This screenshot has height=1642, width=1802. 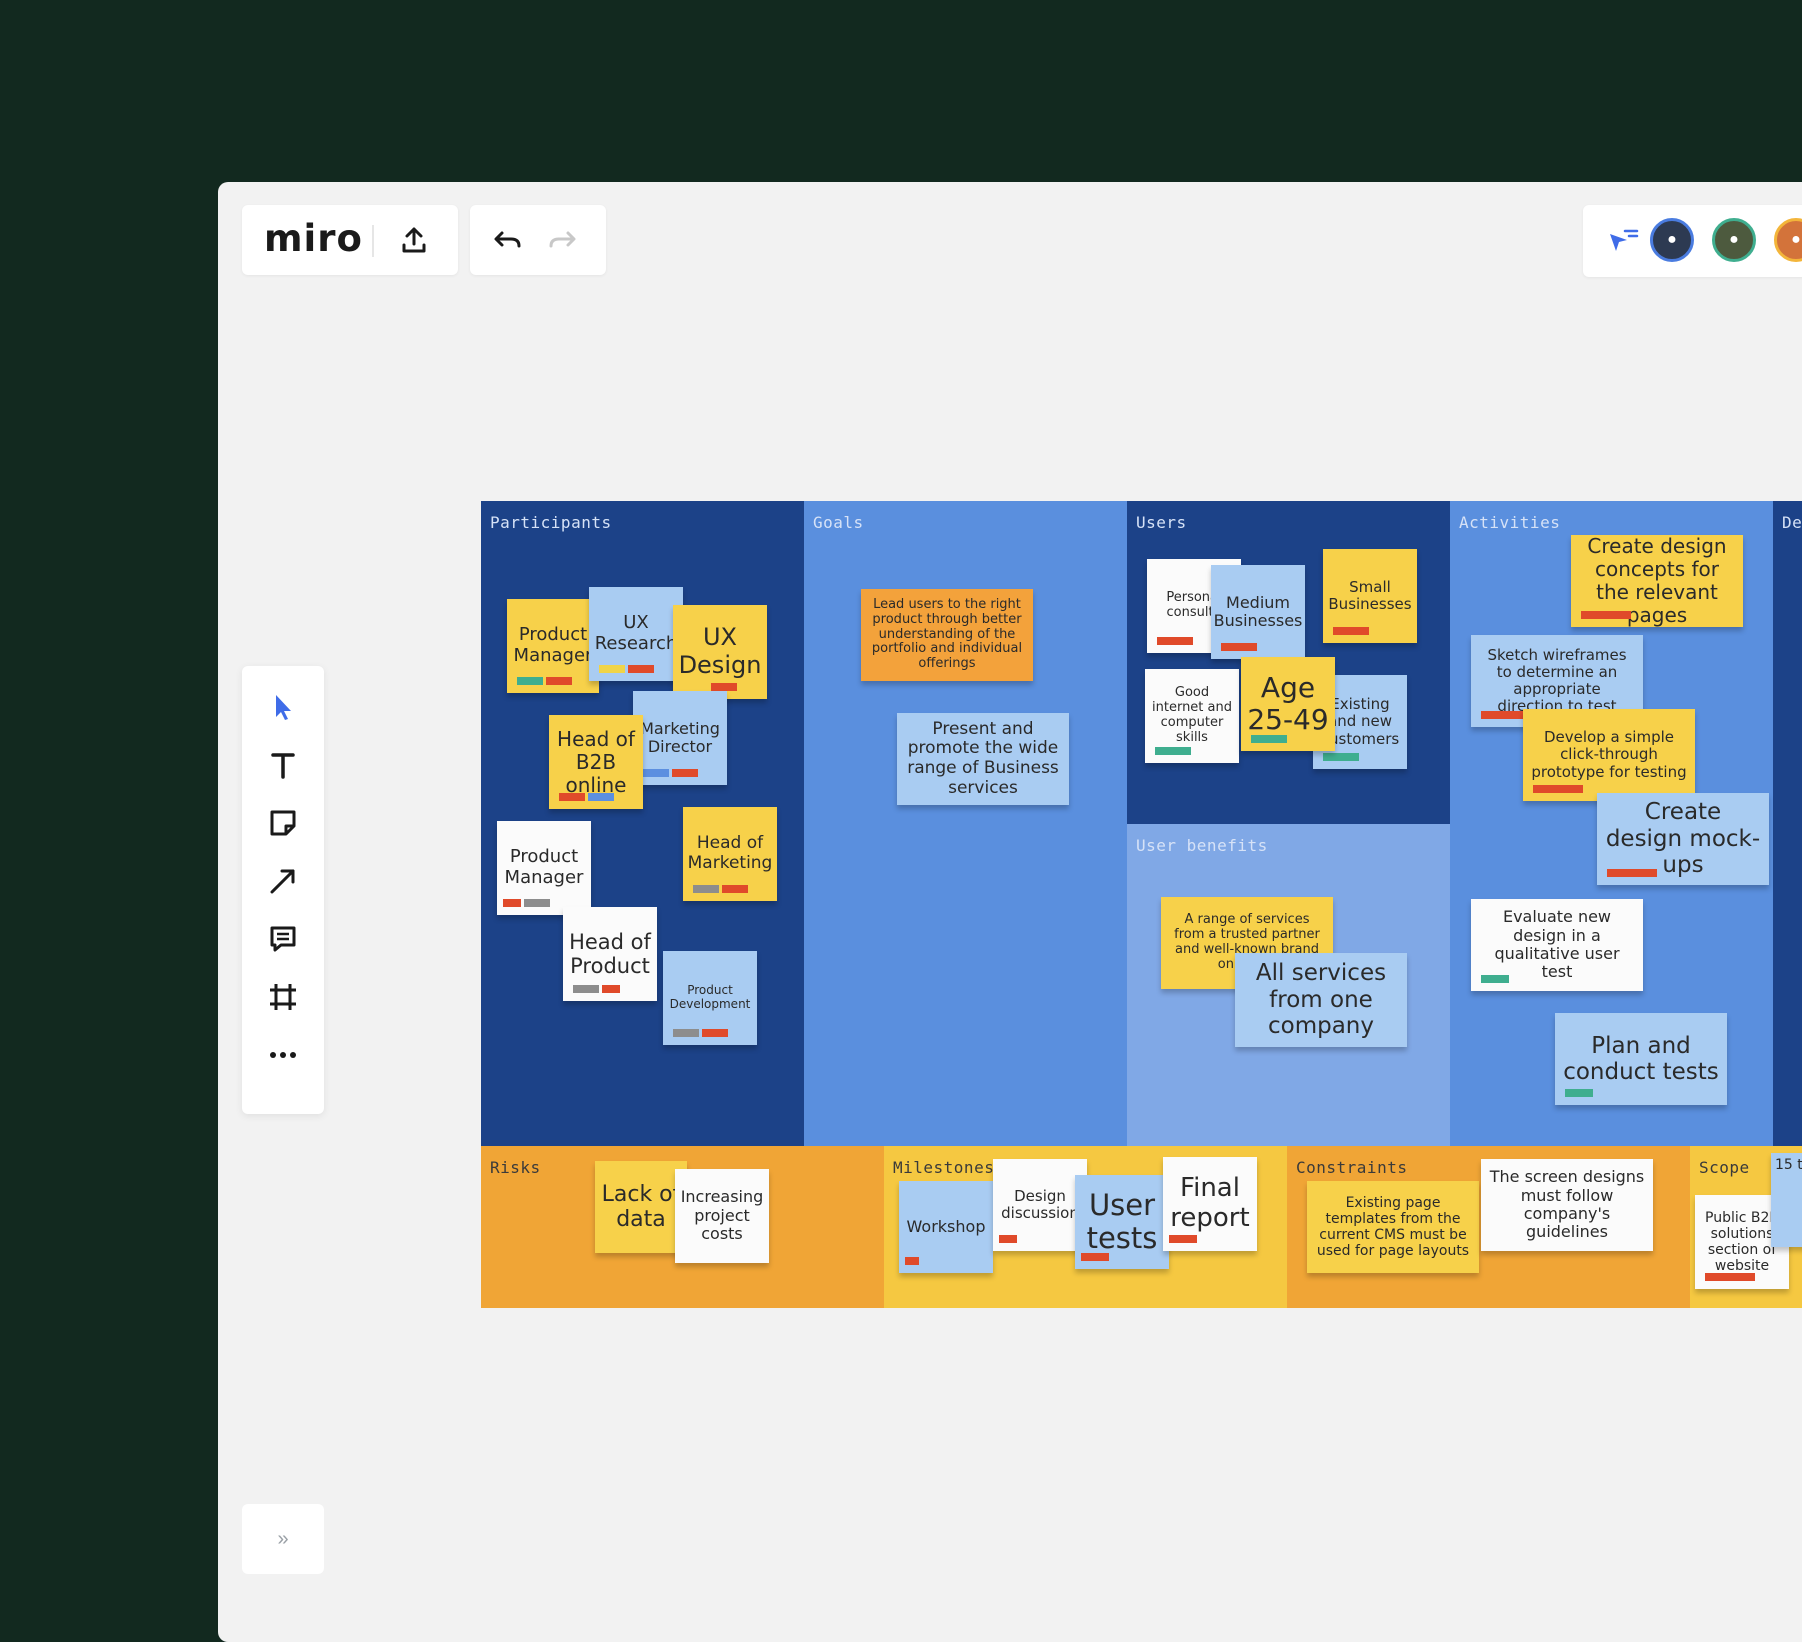 What do you see at coordinates (515, 1167) in the screenshot?
I see `zone-label: Risks` at bounding box center [515, 1167].